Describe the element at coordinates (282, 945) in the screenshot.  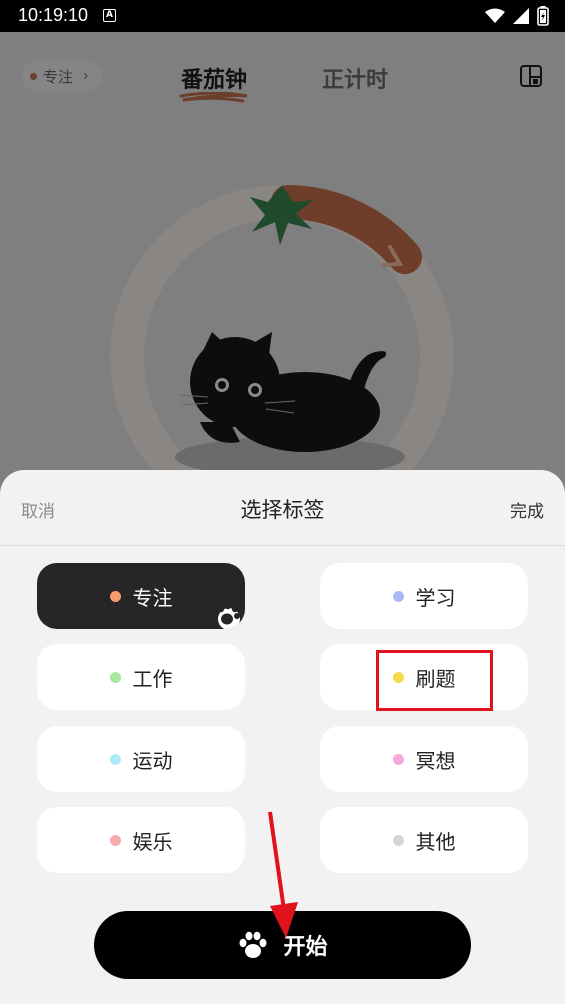
I see `start-button: 开始` at that location.